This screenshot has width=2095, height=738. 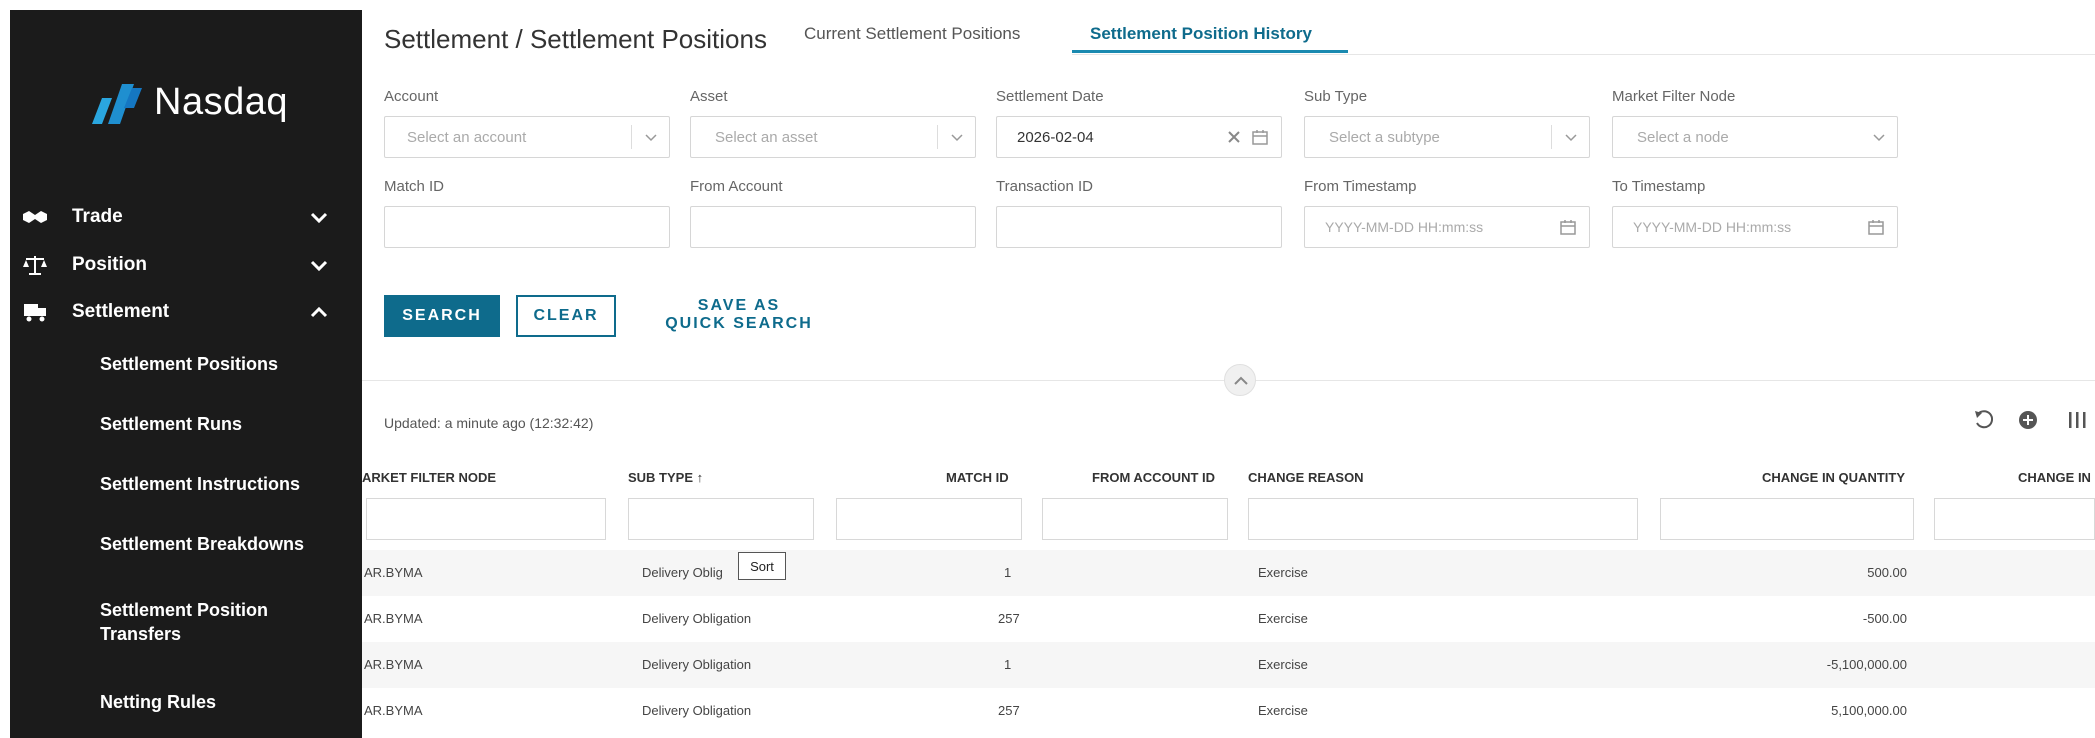 What do you see at coordinates (429, 477) in the screenshot?
I see `column-header-market-filter-node: ARKET FILTER NODE` at bounding box center [429, 477].